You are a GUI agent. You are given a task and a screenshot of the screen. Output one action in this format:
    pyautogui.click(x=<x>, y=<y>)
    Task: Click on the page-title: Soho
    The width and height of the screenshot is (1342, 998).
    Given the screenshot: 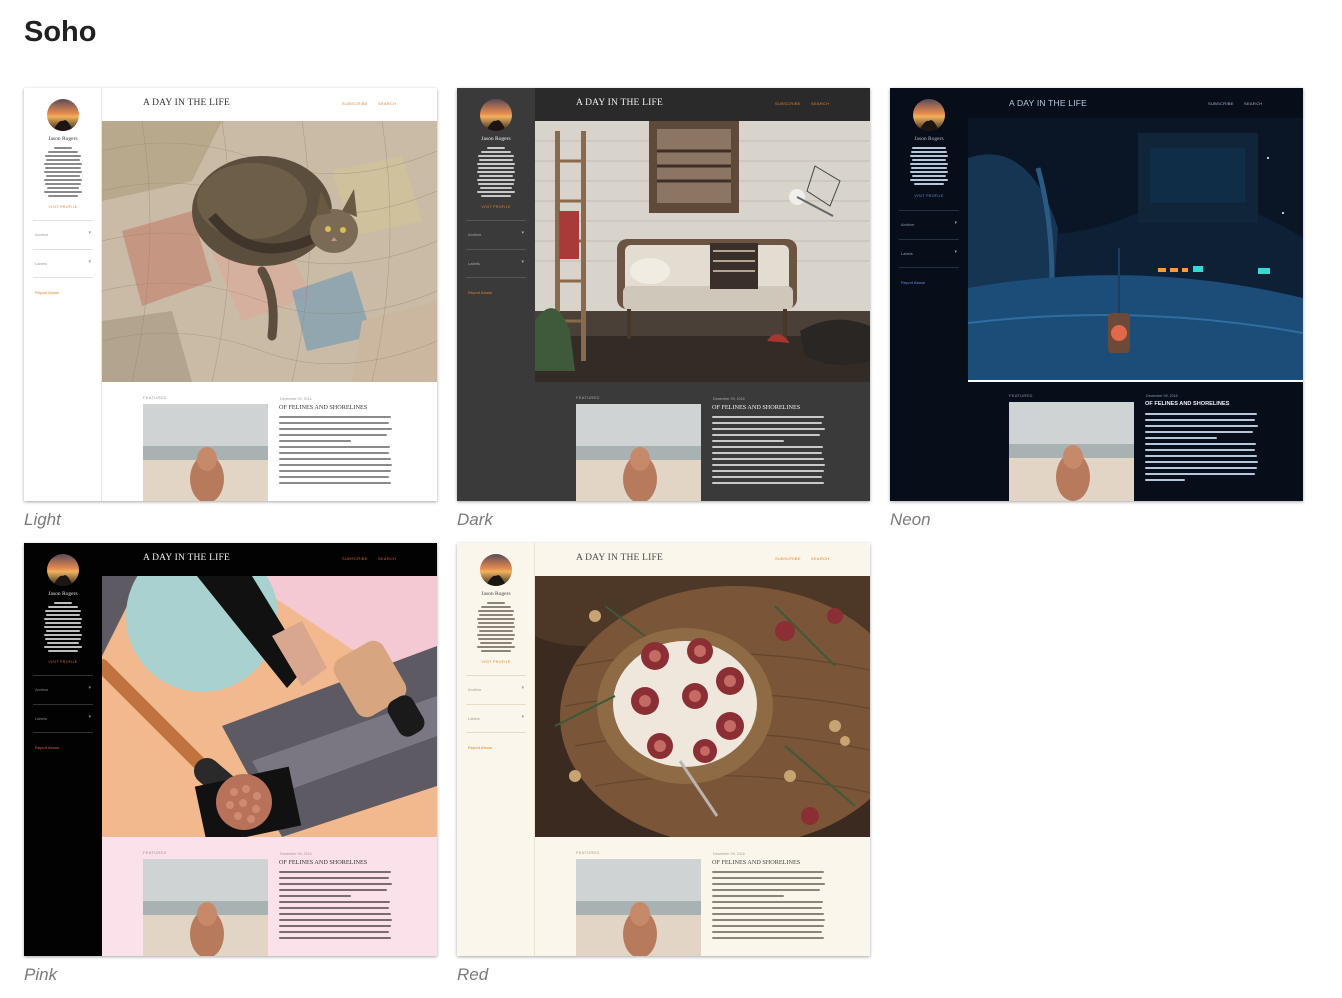 What is the action you would take?
    pyautogui.click(x=60, y=32)
    